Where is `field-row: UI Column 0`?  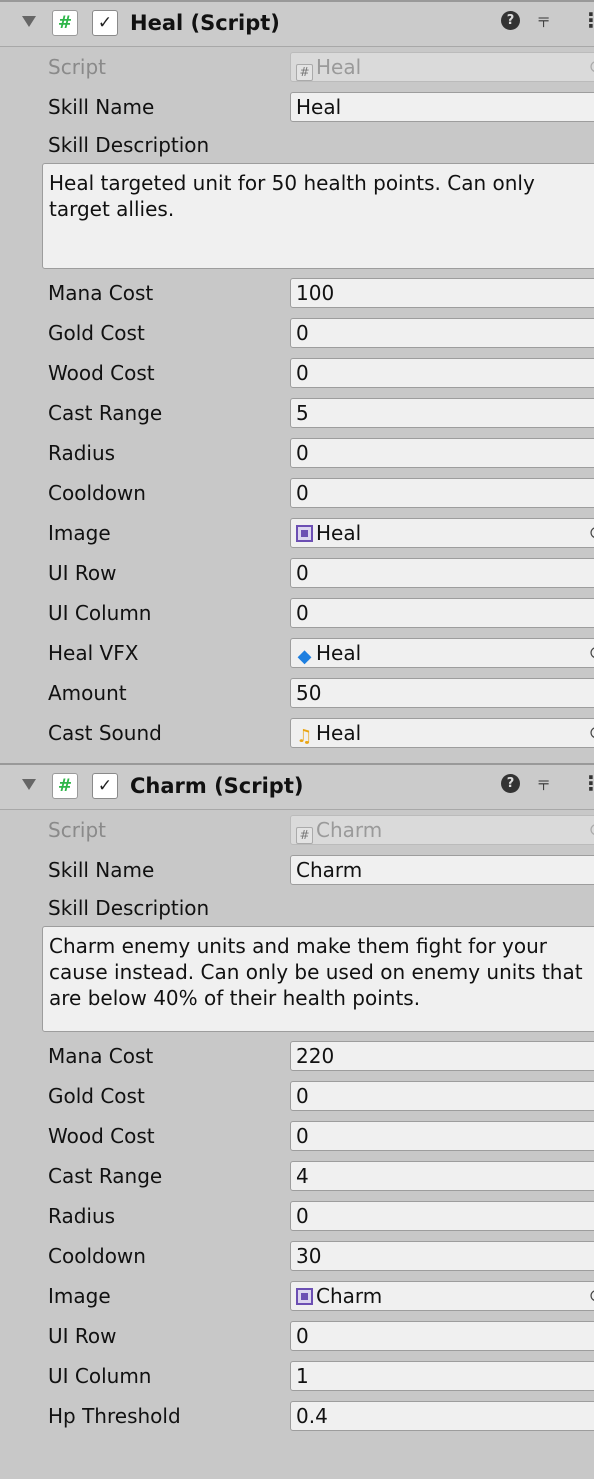 field-row: UI Column 0 is located at coordinates (297, 613).